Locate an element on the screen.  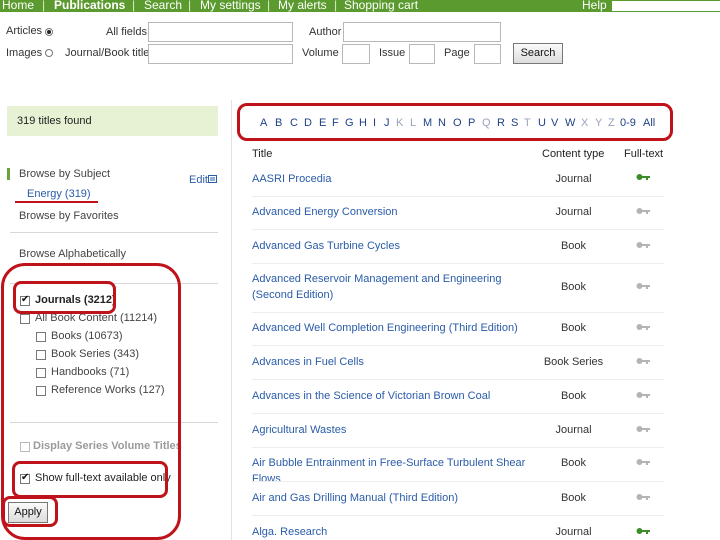
display-series-checkbox is located at coordinates (25, 447).